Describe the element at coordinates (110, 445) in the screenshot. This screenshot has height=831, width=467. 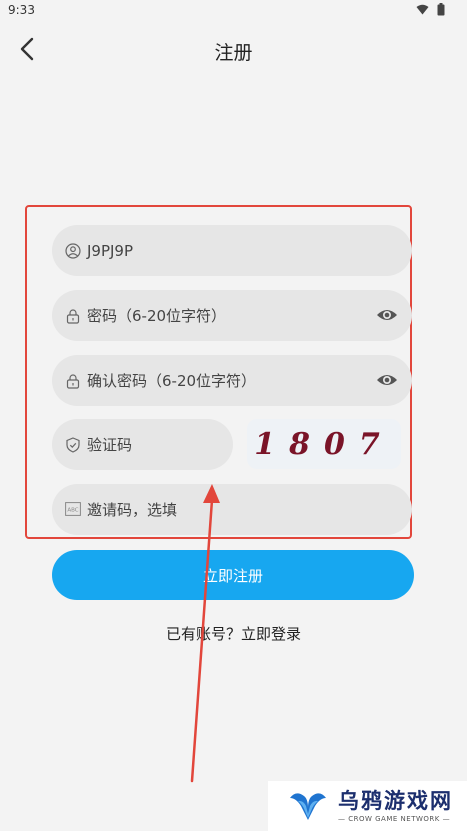
I see `captcha-placeholder: 验证码` at that location.